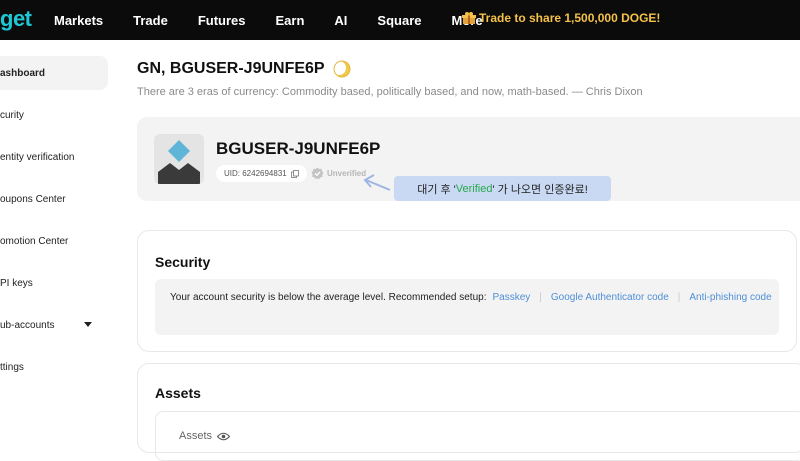  What do you see at coordinates (570, 18) in the screenshot?
I see `promo-text: Trade to share 1,500,000 DOGE!` at bounding box center [570, 18].